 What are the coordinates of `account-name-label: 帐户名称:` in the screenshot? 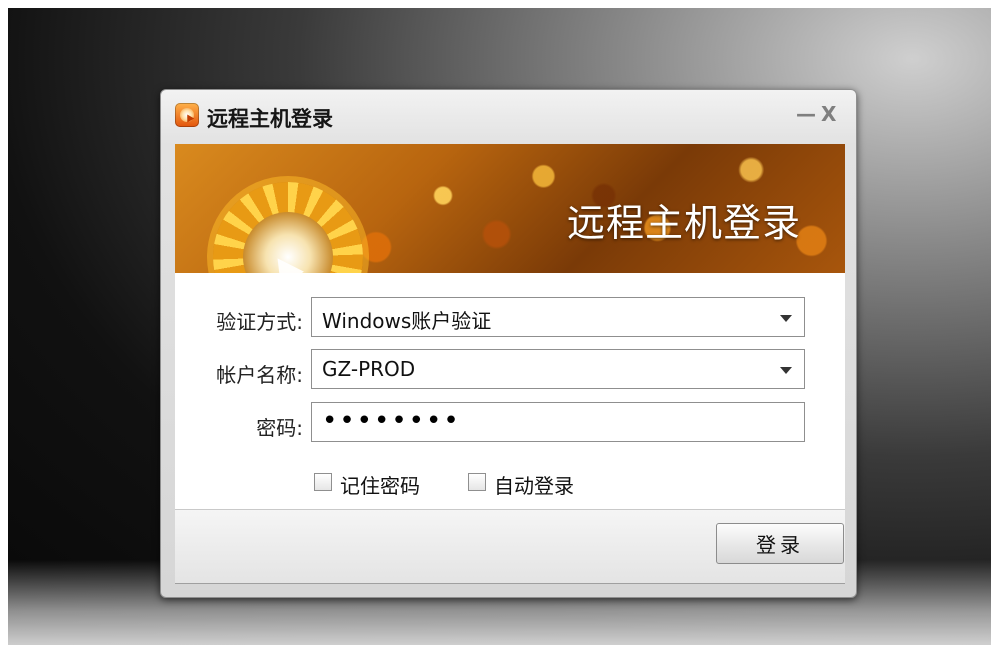 It's located at (259, 375).